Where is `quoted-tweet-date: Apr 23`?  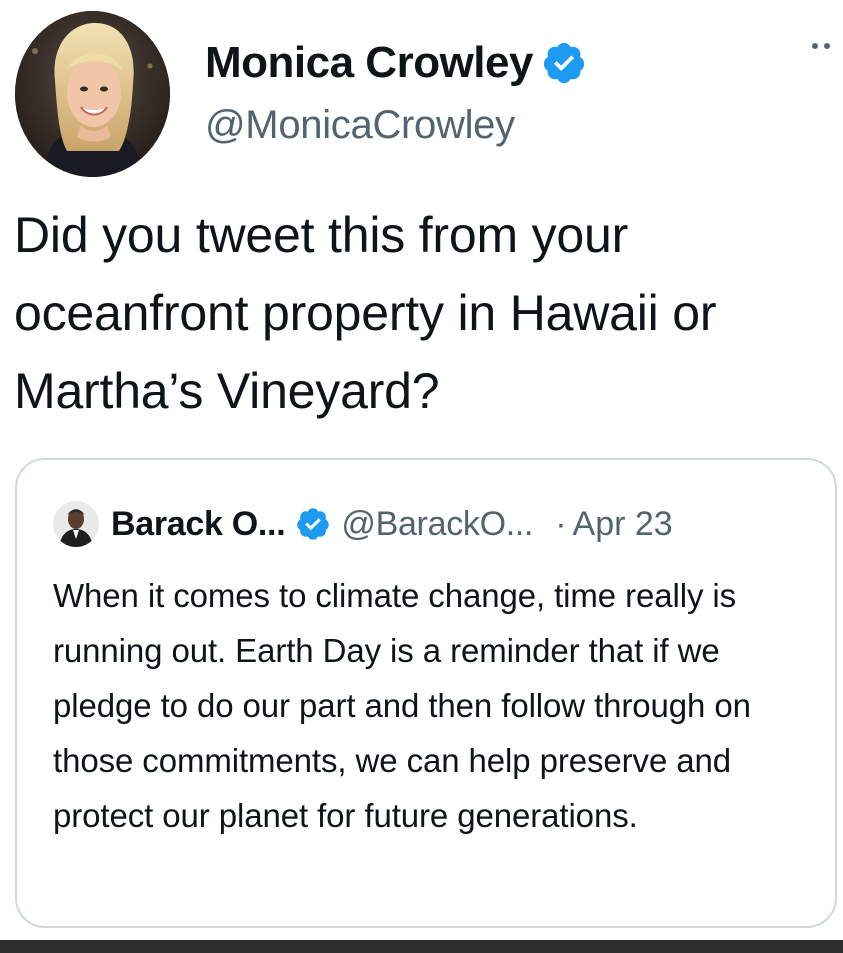
quoted-tweet-date: Apr 23 is located at coordinates (623, 524).